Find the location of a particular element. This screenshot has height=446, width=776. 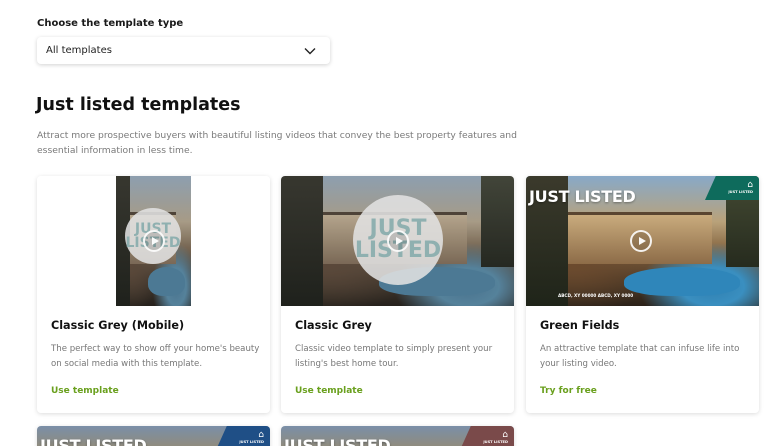

try-for-free-link: Try for free is located at coordinates (568, 391).